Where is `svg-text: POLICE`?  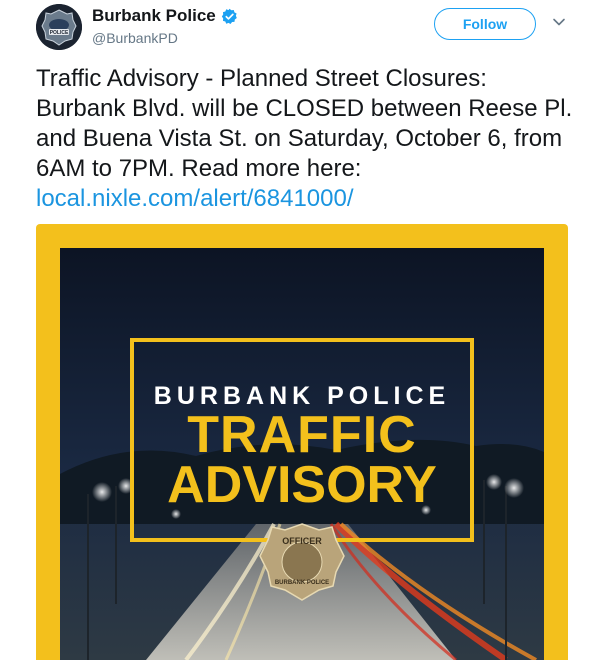 svg-text: POLICE is located at coordinates (59, 33).